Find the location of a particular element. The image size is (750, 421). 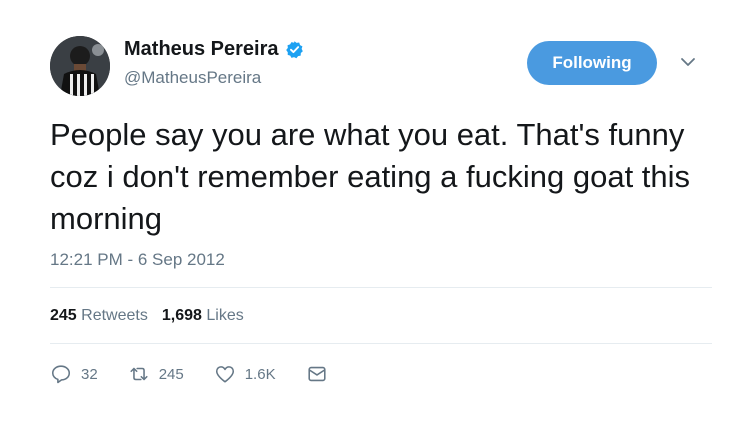

like-icon is located at coordinates (225, 374).